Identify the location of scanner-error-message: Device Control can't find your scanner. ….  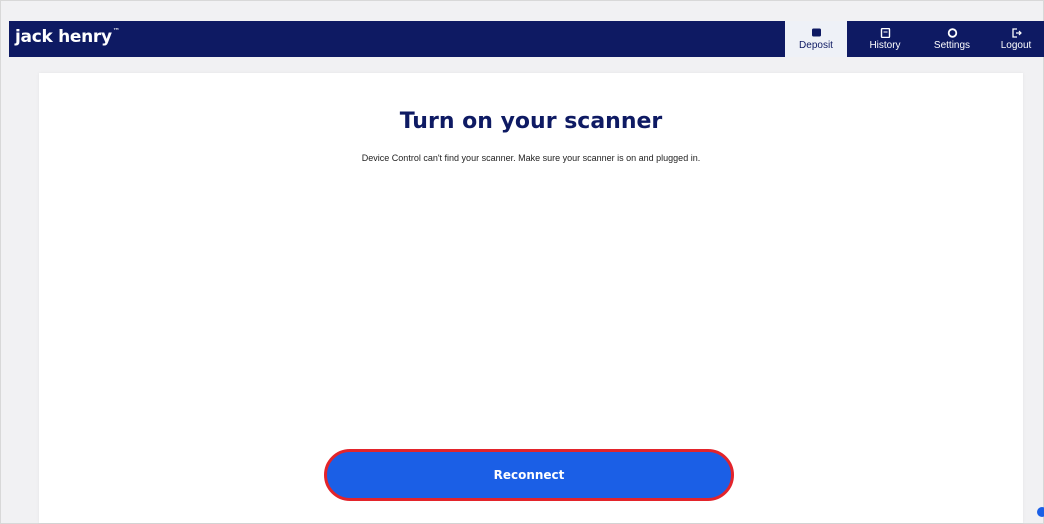
(531, 158).